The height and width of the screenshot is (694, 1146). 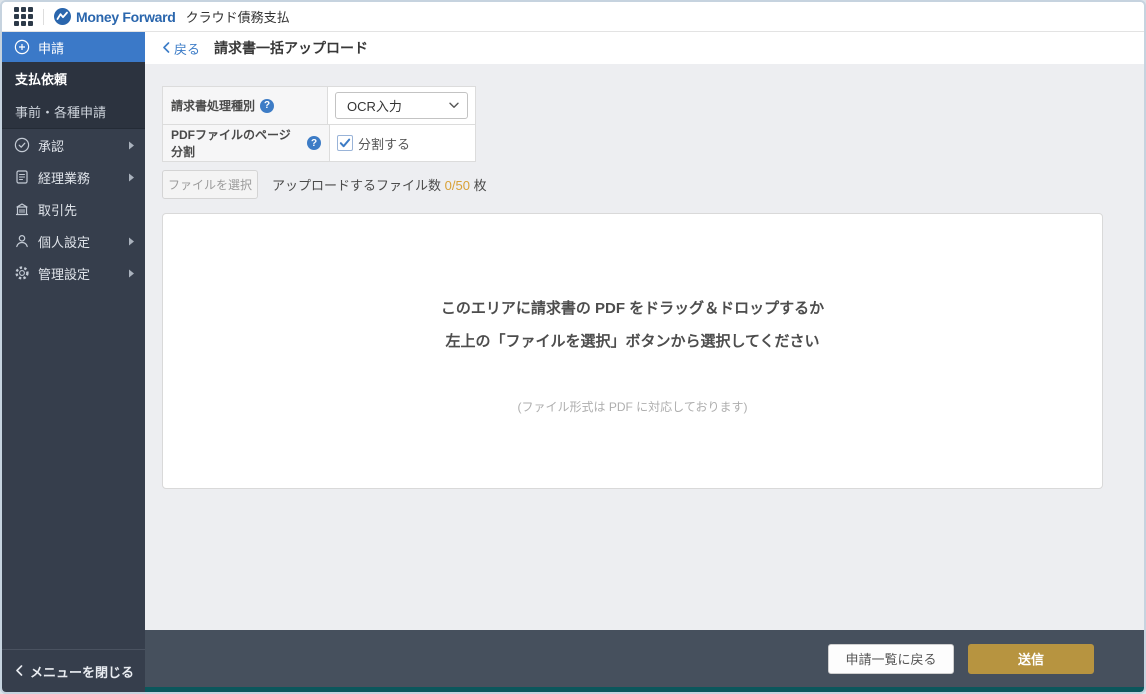 What do you see at coordinates (73, 273) in the screenshot?
I see `sidebar-item-kanri-settei: 管理設定` at bounding box center [73, 273].